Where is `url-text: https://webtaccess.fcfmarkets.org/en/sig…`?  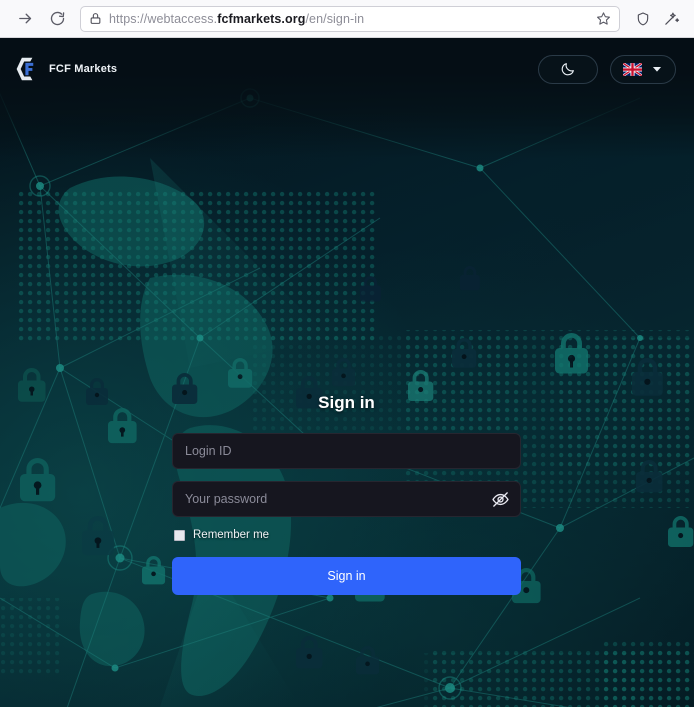 url-text: https://webtaccess.fcfmarkets.org/en/sig… is located at coordinates (347, 19).